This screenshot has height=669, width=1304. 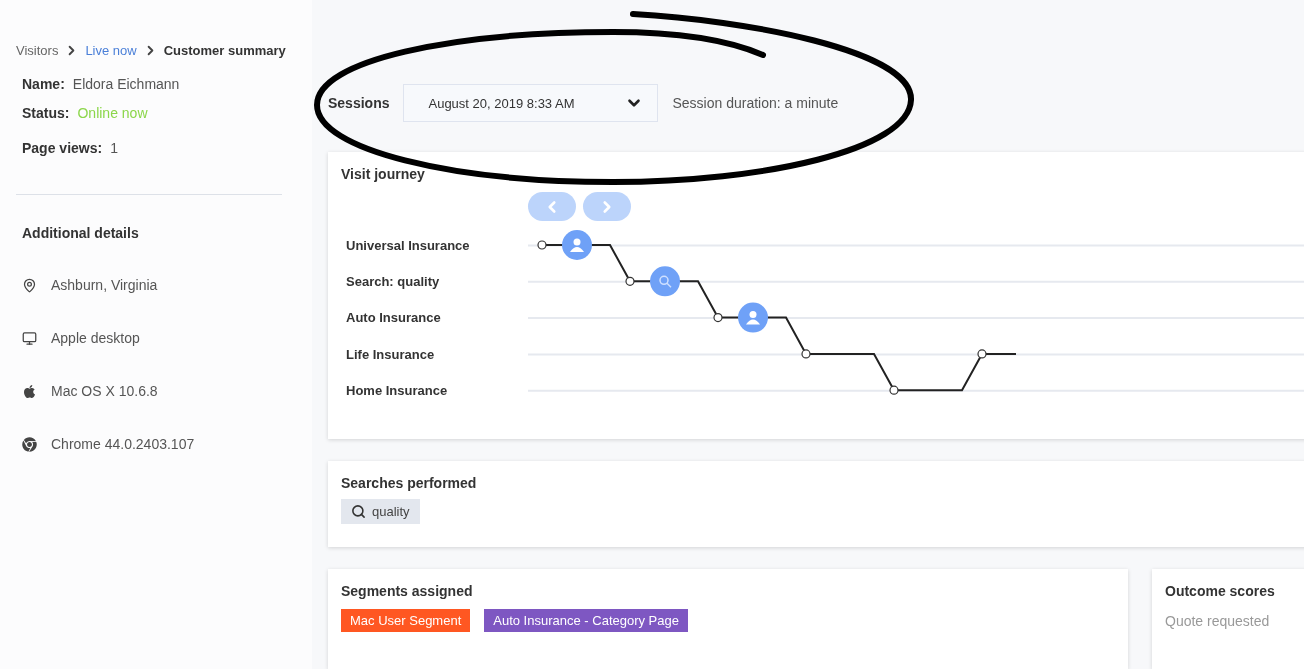 I want to click on segment-tag: Auto Insurance - Category Page, so click(x=586, y=620).